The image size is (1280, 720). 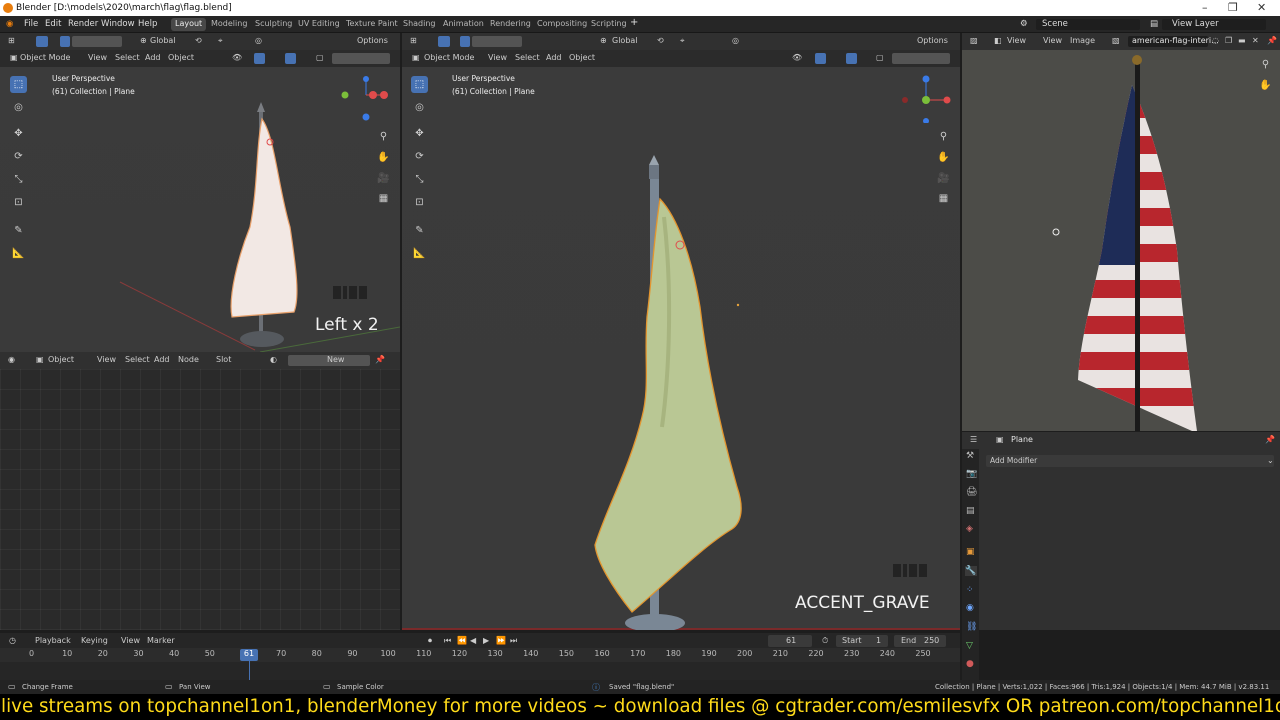 I want to click on constraints-tab-icon: ⛓, so click(x=971, y=627).